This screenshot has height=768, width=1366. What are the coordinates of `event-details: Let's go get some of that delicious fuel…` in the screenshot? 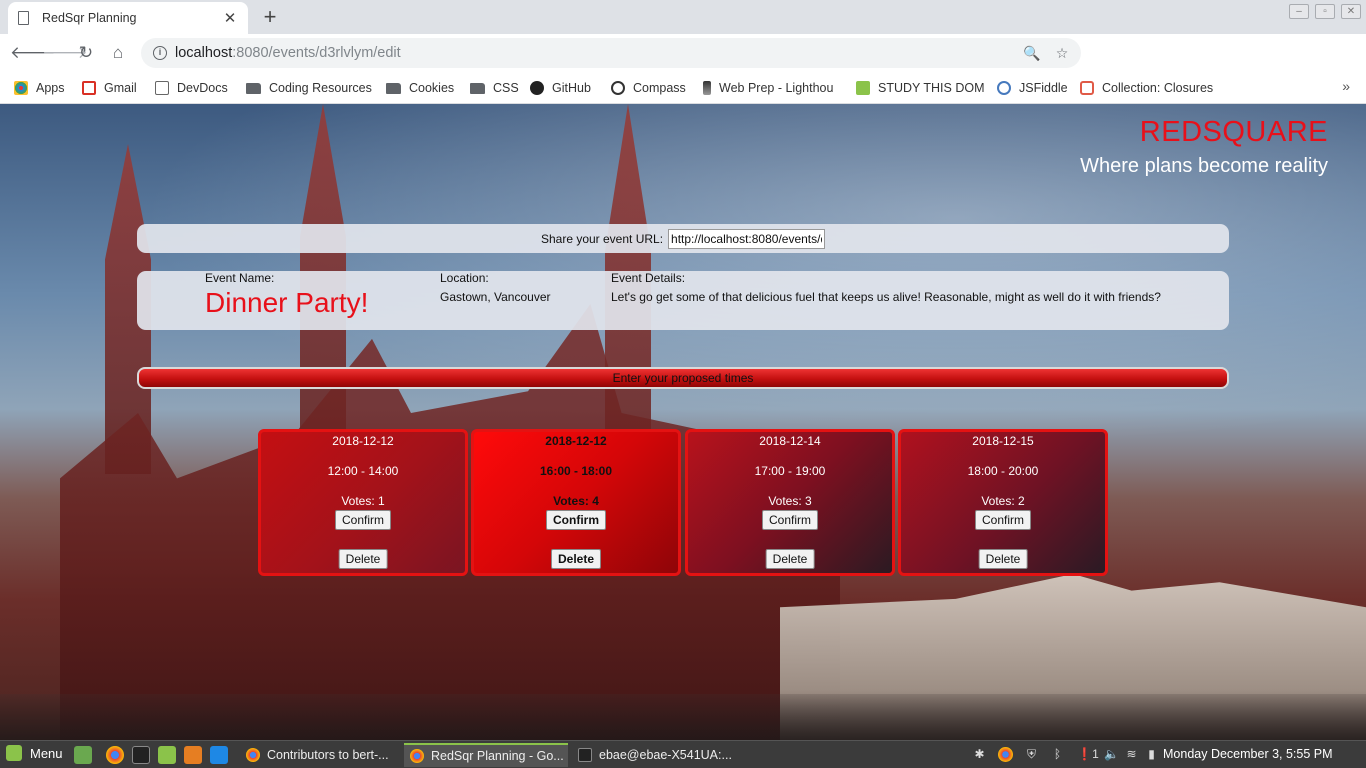 It's located at (886, 297).